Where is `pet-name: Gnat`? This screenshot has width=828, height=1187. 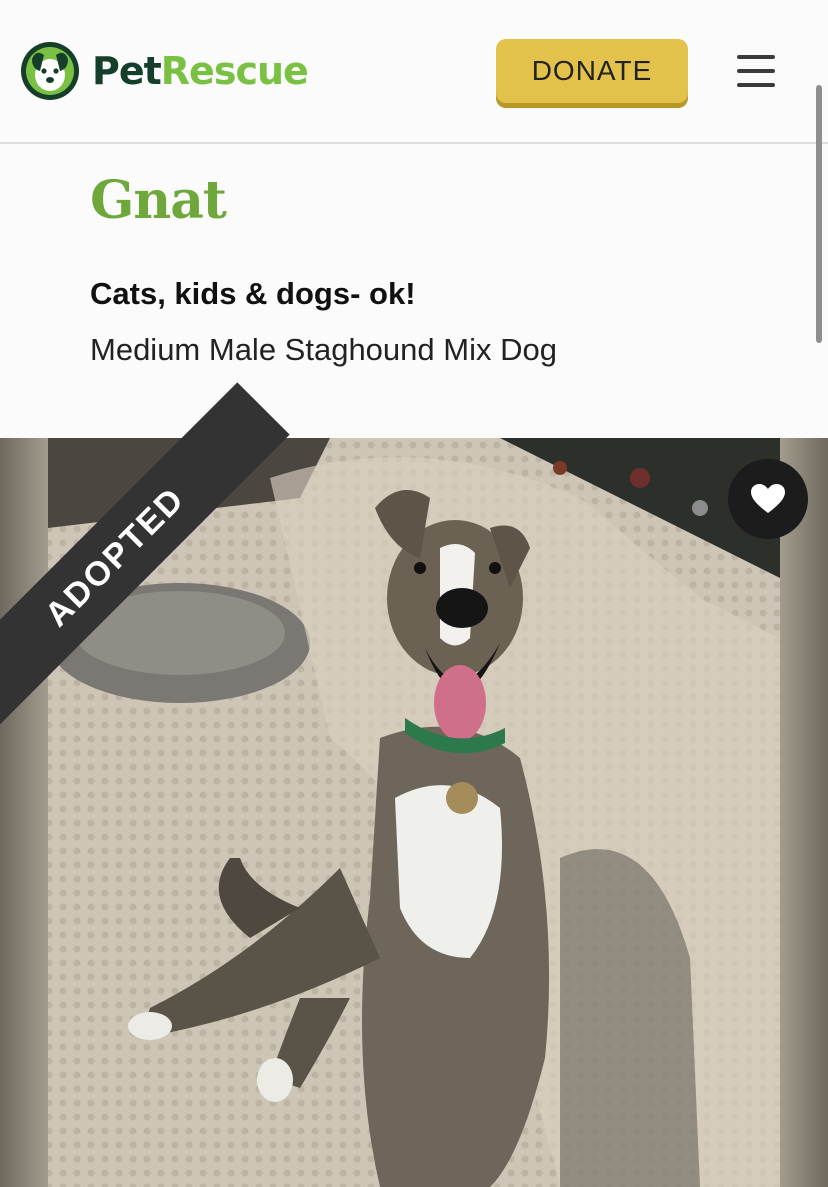 pet-name: Gnat is located at coordinates (158, 200).